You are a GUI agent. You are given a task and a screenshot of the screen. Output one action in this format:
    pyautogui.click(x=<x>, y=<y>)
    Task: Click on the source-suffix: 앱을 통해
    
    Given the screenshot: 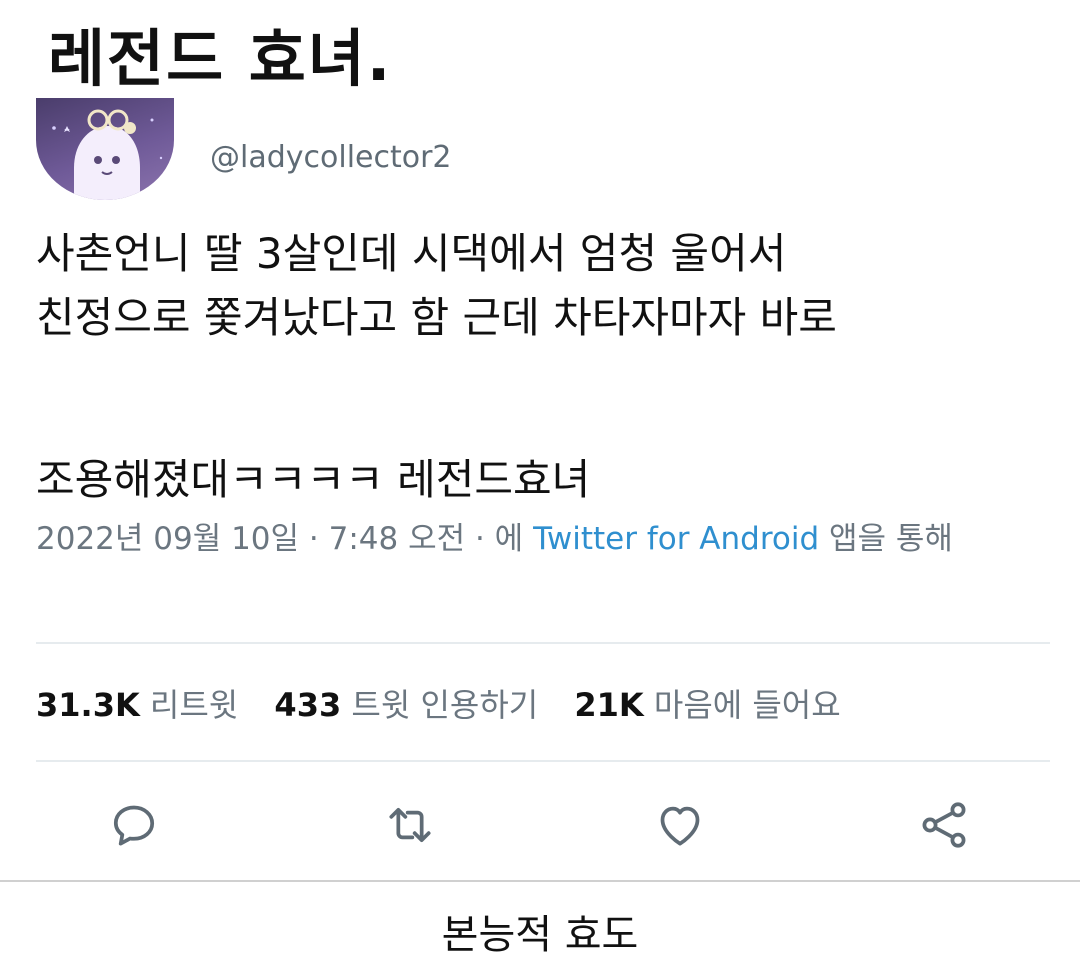 What is the action you would take?
    pyautogui.click(x=886, y=539)
    